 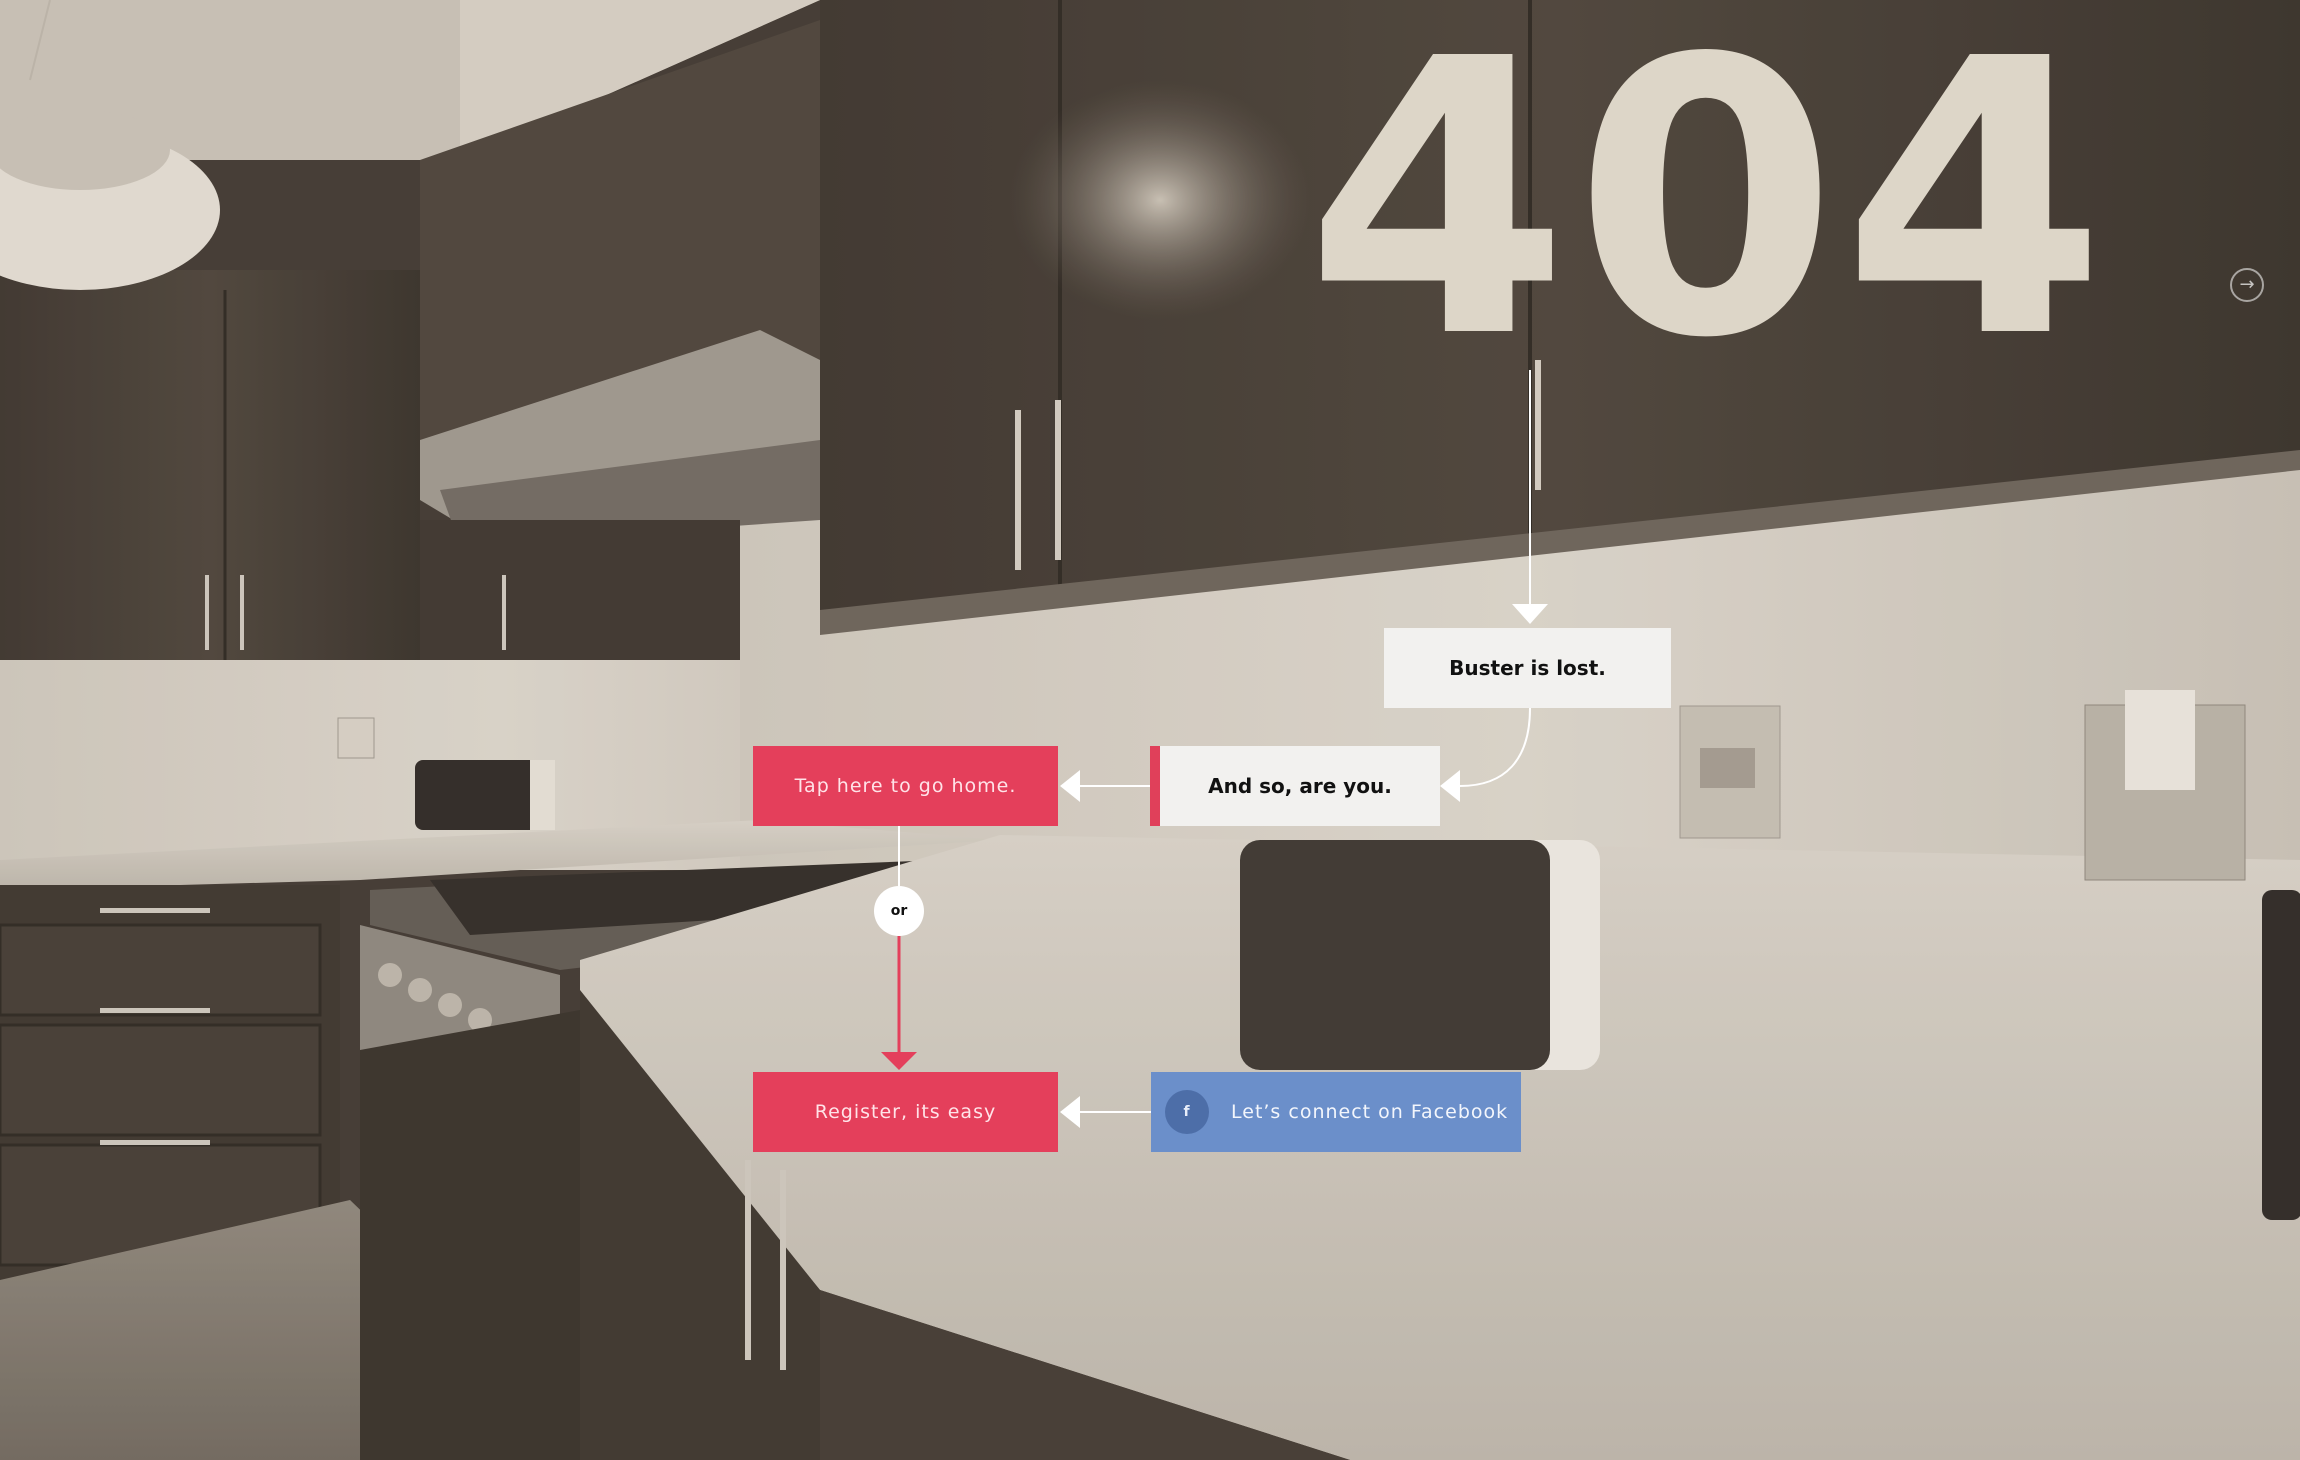 What do you see at coordinates (1300, 786) in the screenshot?
I see `you-message: And so, are you.` at bounding box center [1300, 786].